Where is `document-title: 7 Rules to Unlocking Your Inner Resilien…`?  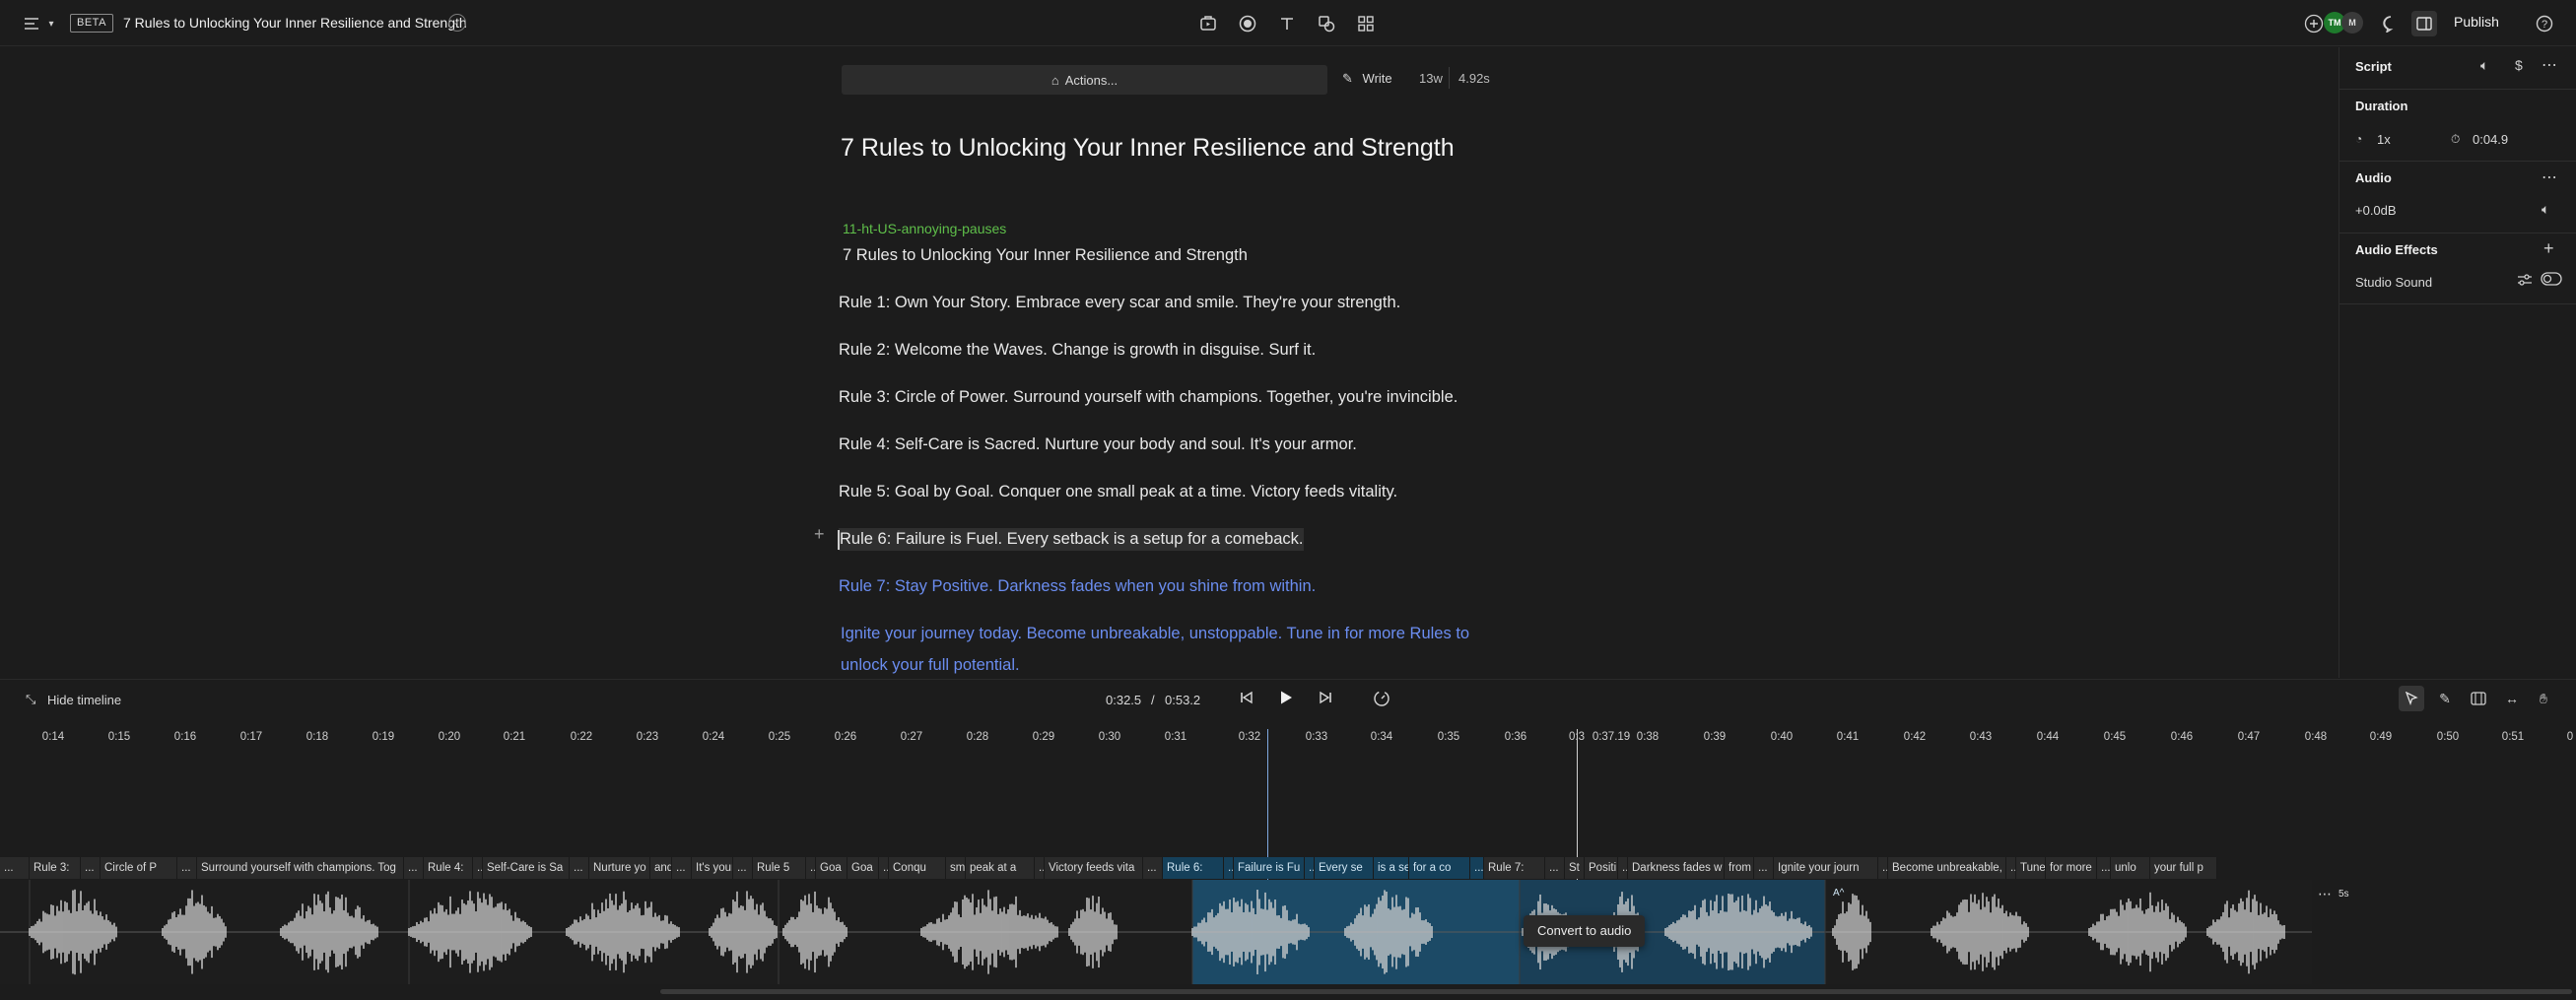 document-title: 7 Rules to Unlocking Your Inner Resilien… is located at coordinates (295, 23).